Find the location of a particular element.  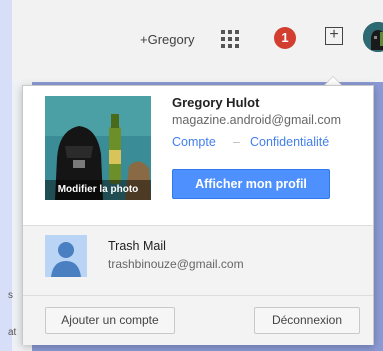

avatar-mini-image is located at coordinates (373, 37).